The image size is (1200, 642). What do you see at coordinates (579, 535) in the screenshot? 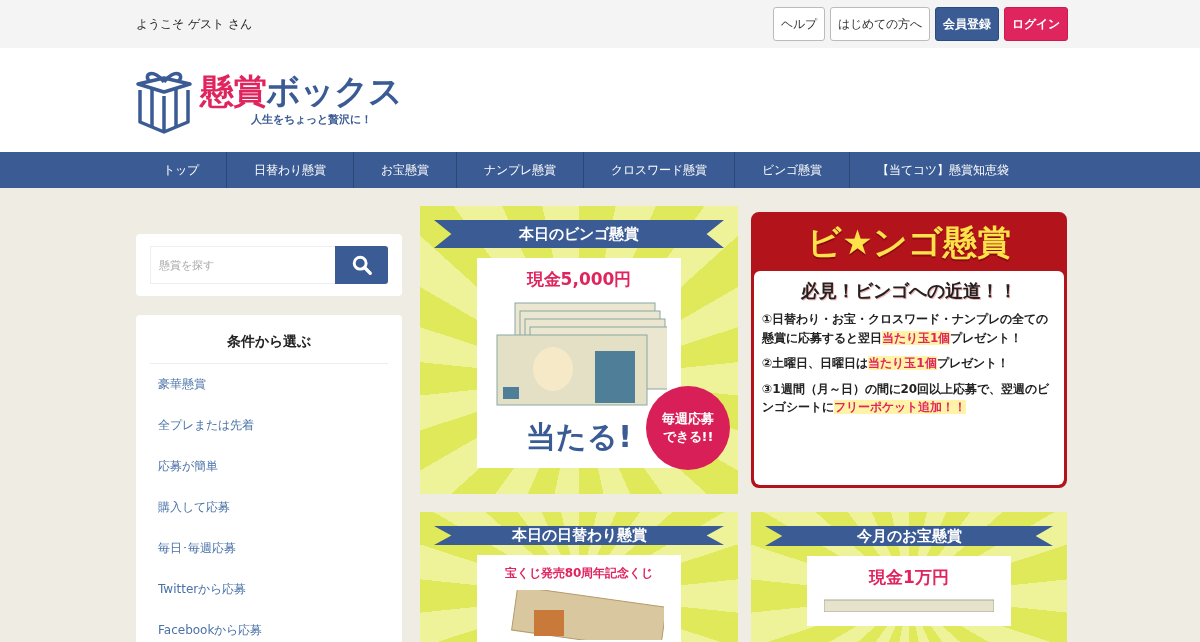
I see `card-title-ribbon: 本日の日替わり懸賞` at bounding box center [579, 535].